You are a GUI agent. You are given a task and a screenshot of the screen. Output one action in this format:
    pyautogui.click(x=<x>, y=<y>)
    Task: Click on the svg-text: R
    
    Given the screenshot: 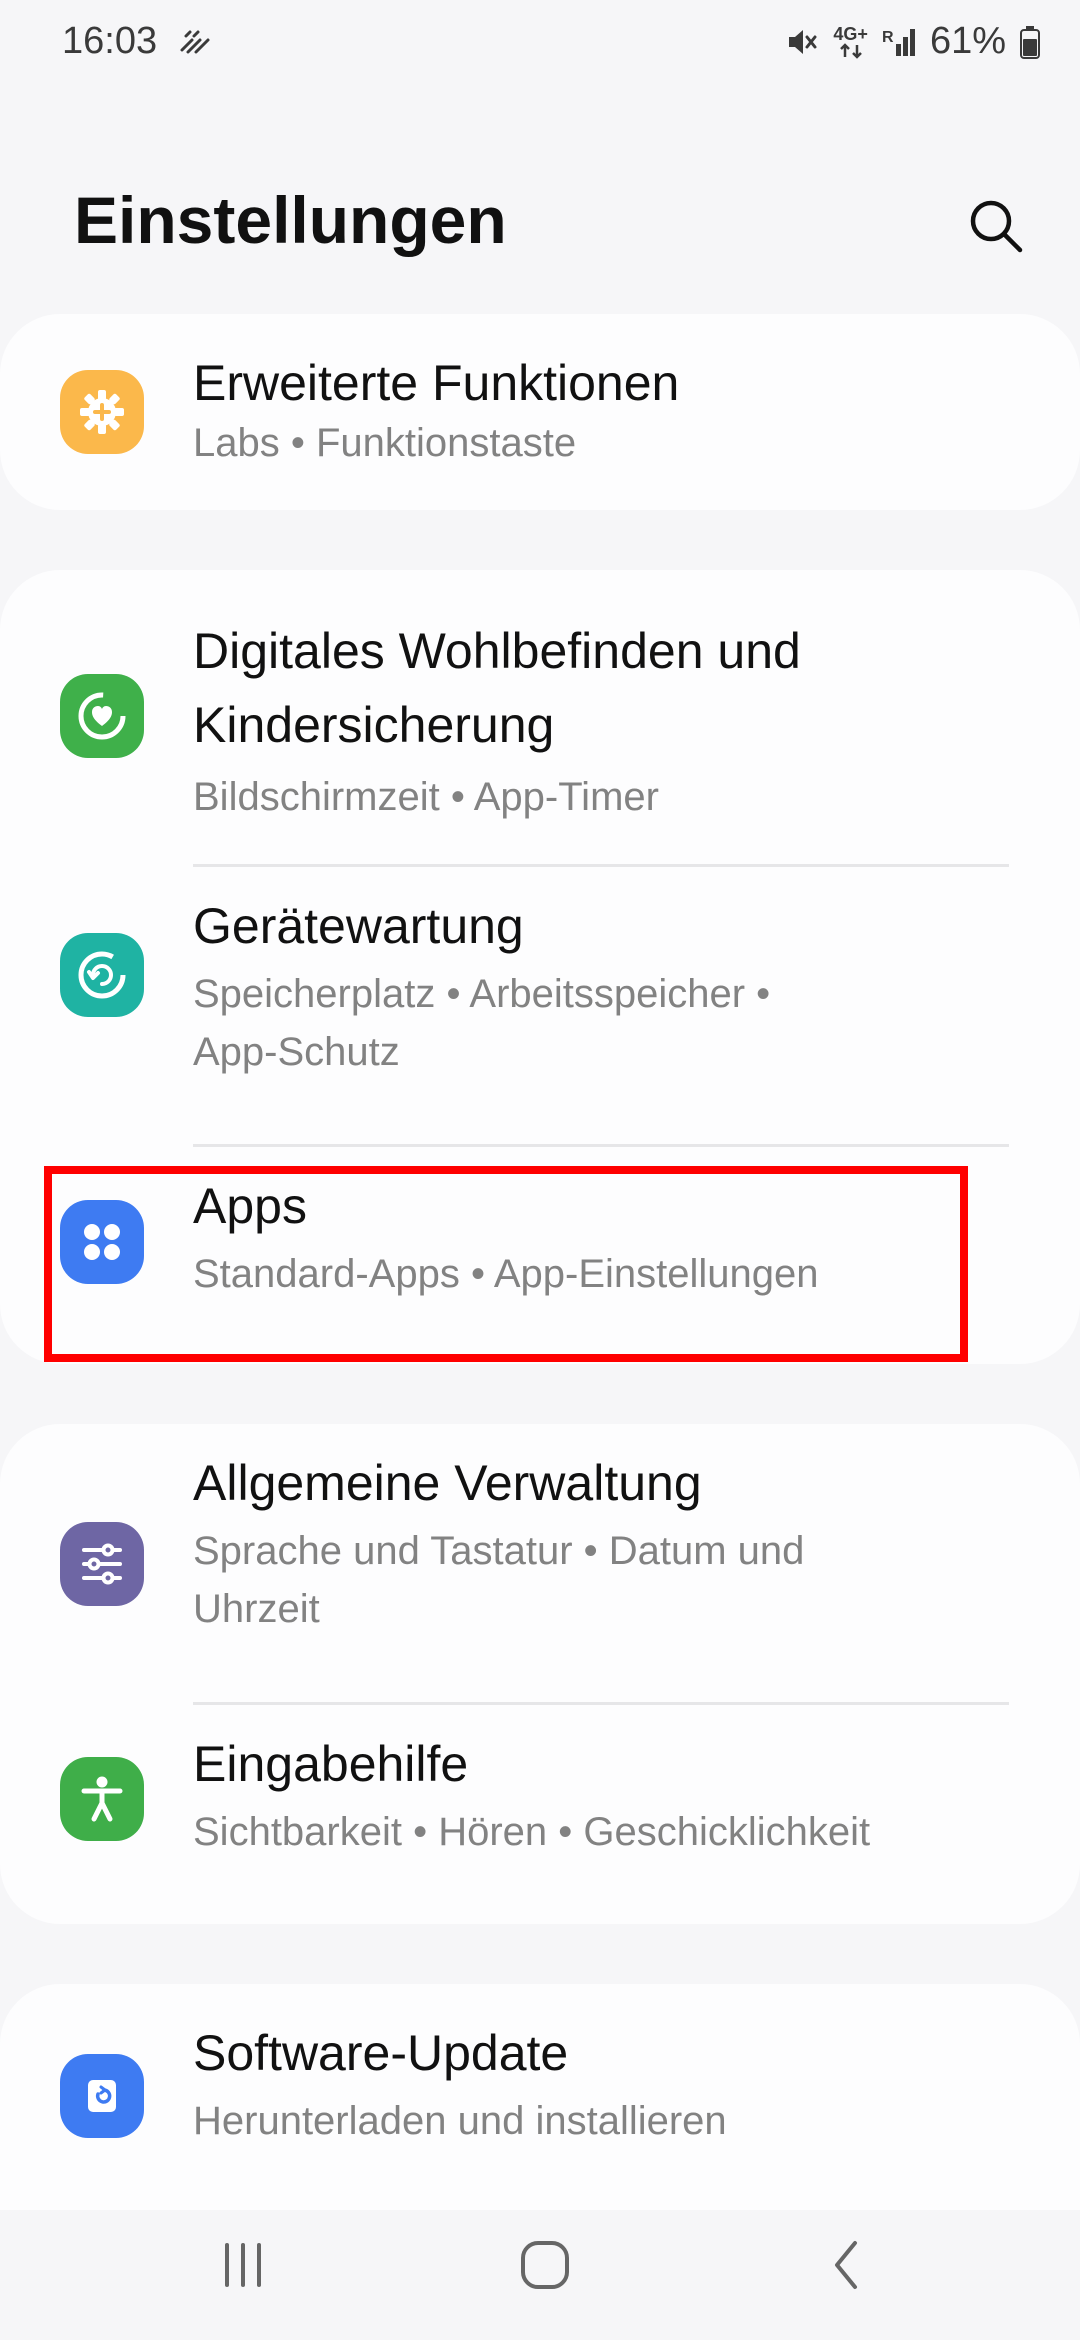 What is the action you would take?
    pyautogui.click(x=888, y=37)
    